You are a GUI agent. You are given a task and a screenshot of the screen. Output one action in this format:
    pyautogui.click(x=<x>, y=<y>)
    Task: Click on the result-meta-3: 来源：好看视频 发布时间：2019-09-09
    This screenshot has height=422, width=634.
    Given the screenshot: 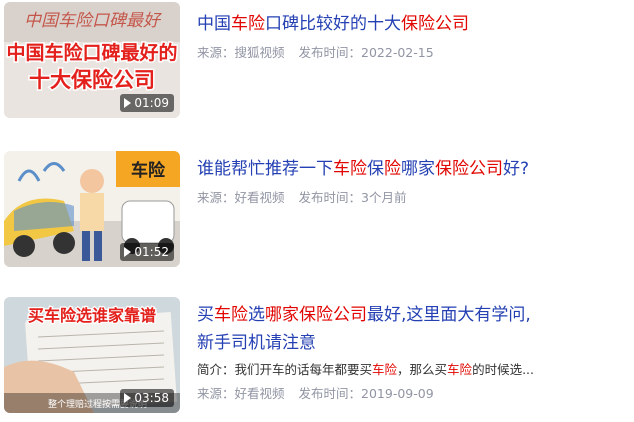 What is the action you would take?
    pyautogui.click(x=322, y=392)
    